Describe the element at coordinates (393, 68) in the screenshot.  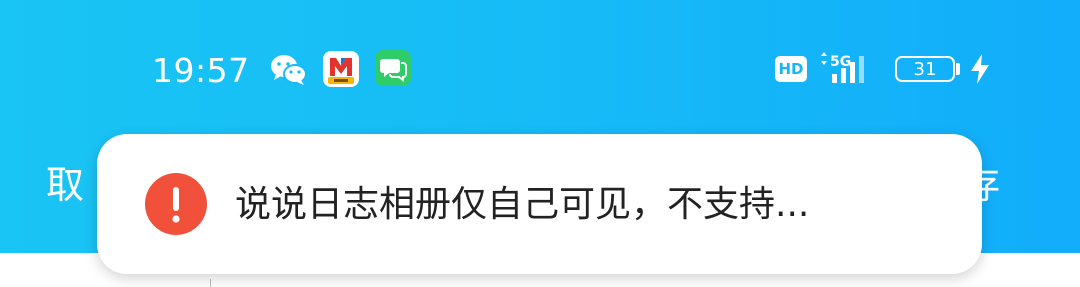
I see `message-icon` at that location.